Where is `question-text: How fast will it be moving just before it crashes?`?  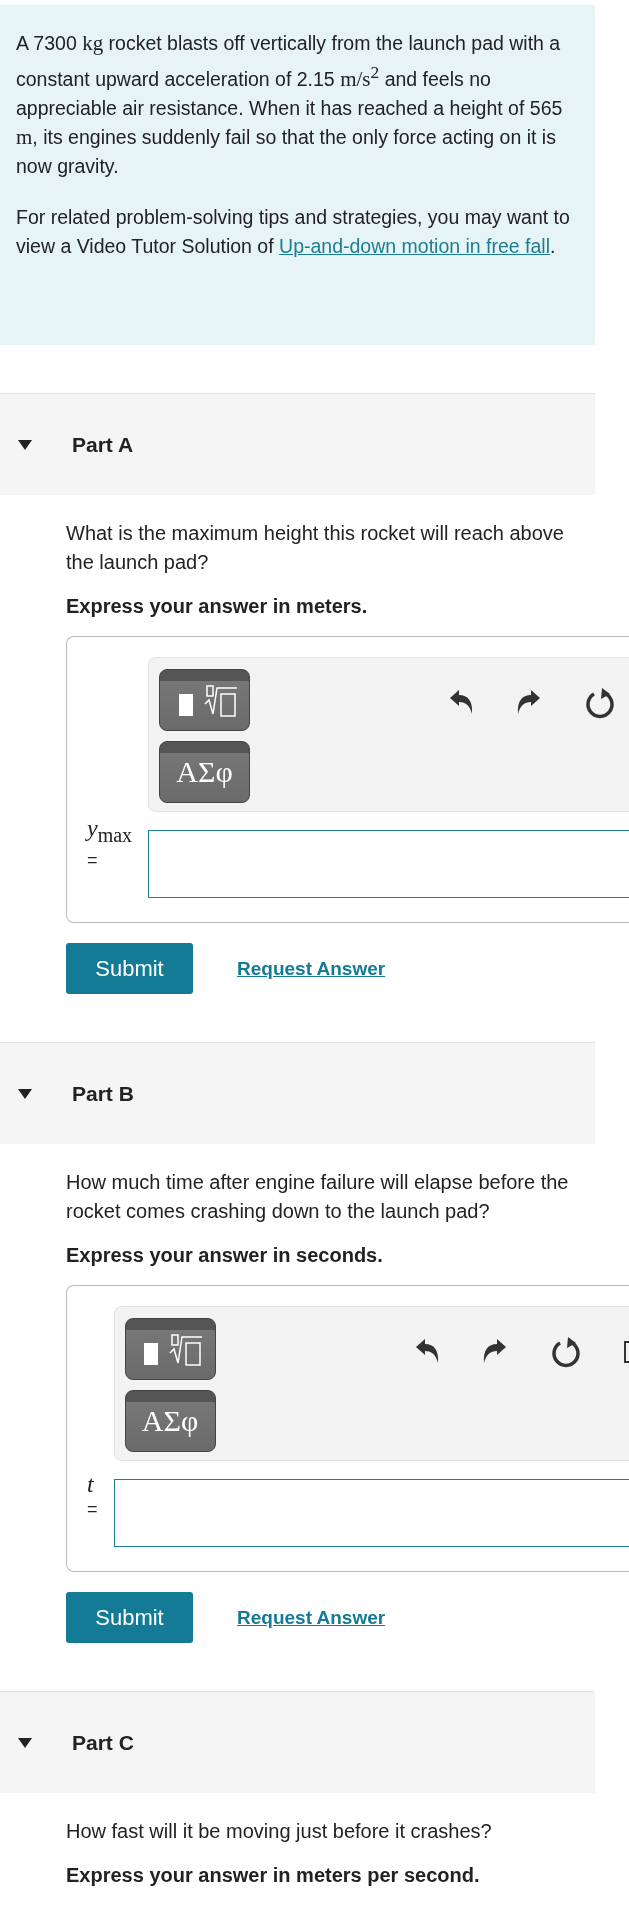 question-text: How fast will it be moving just before it crashes? is located at coordinates (279, 1831).